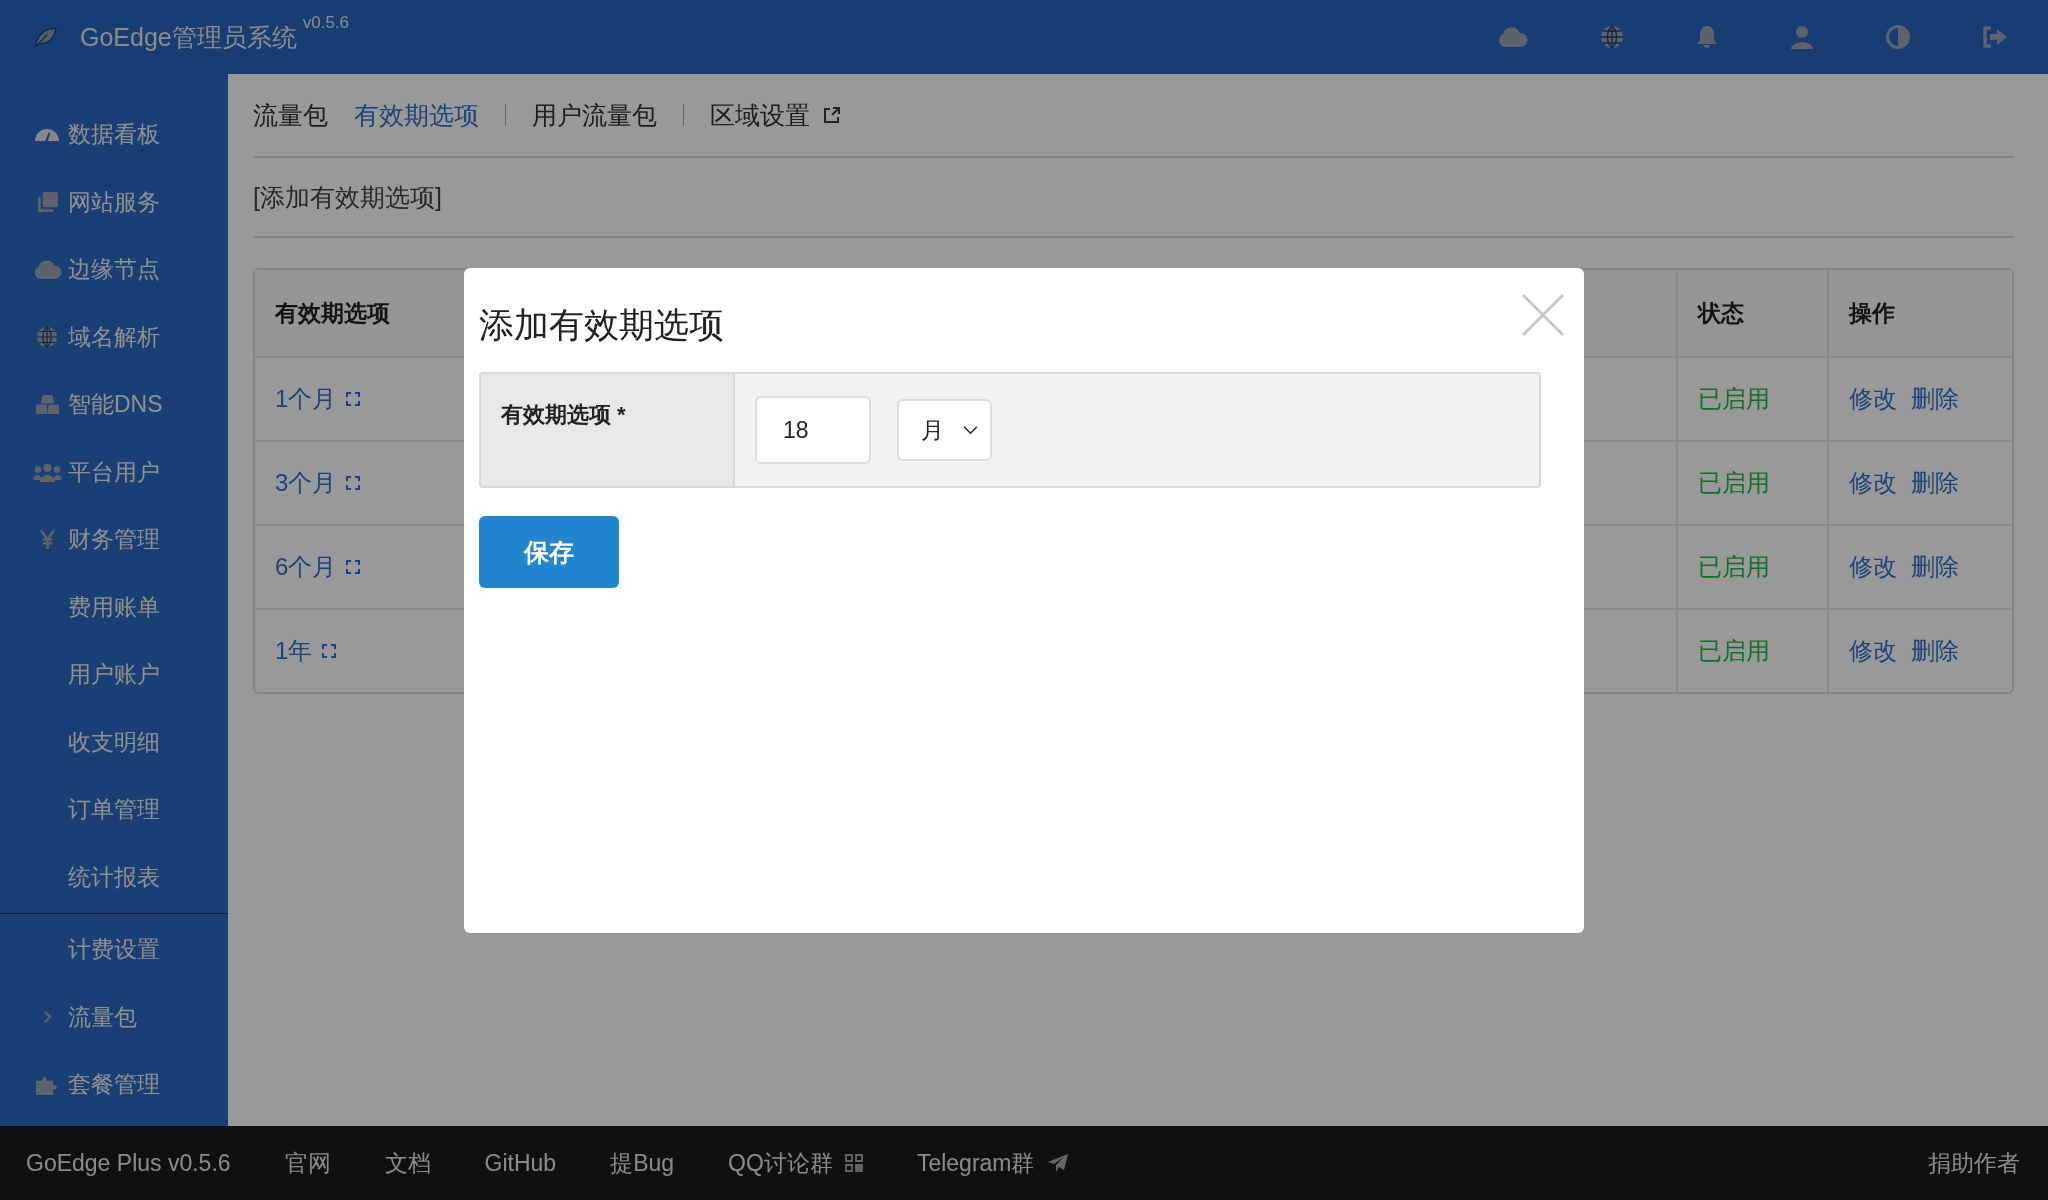 Image resolution: width=2048 pixels, height=1200 pixels. I want to click on column-header: 操作, so click(1872, 313).